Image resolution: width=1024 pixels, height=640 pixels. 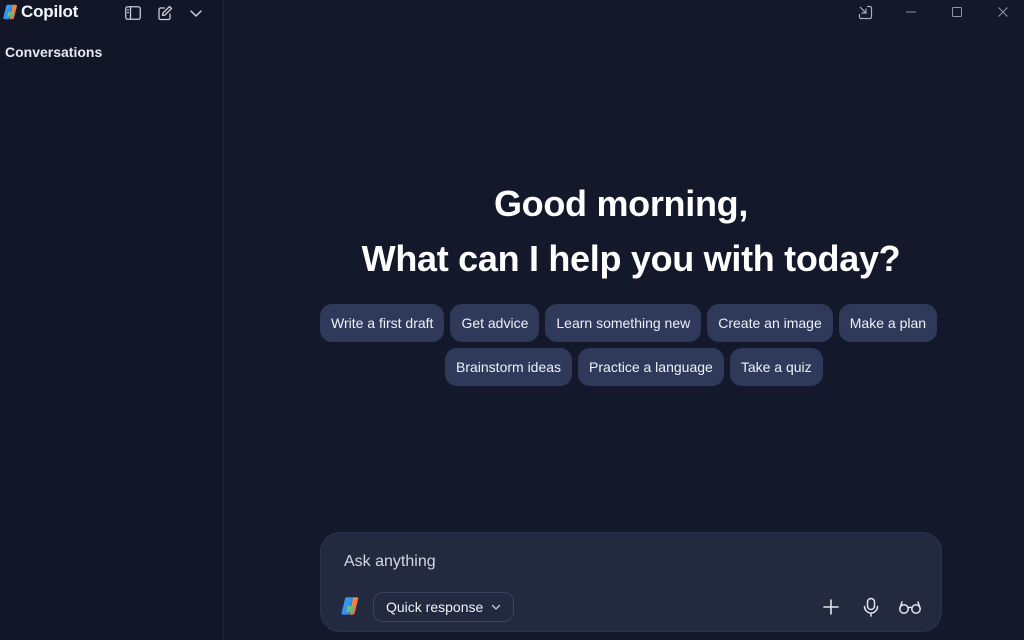 What do you see at coordinates (631, 258) in the screenshot?
I see `greeting-line-2: What can I help you with today?` at bounding box center [631, 258].